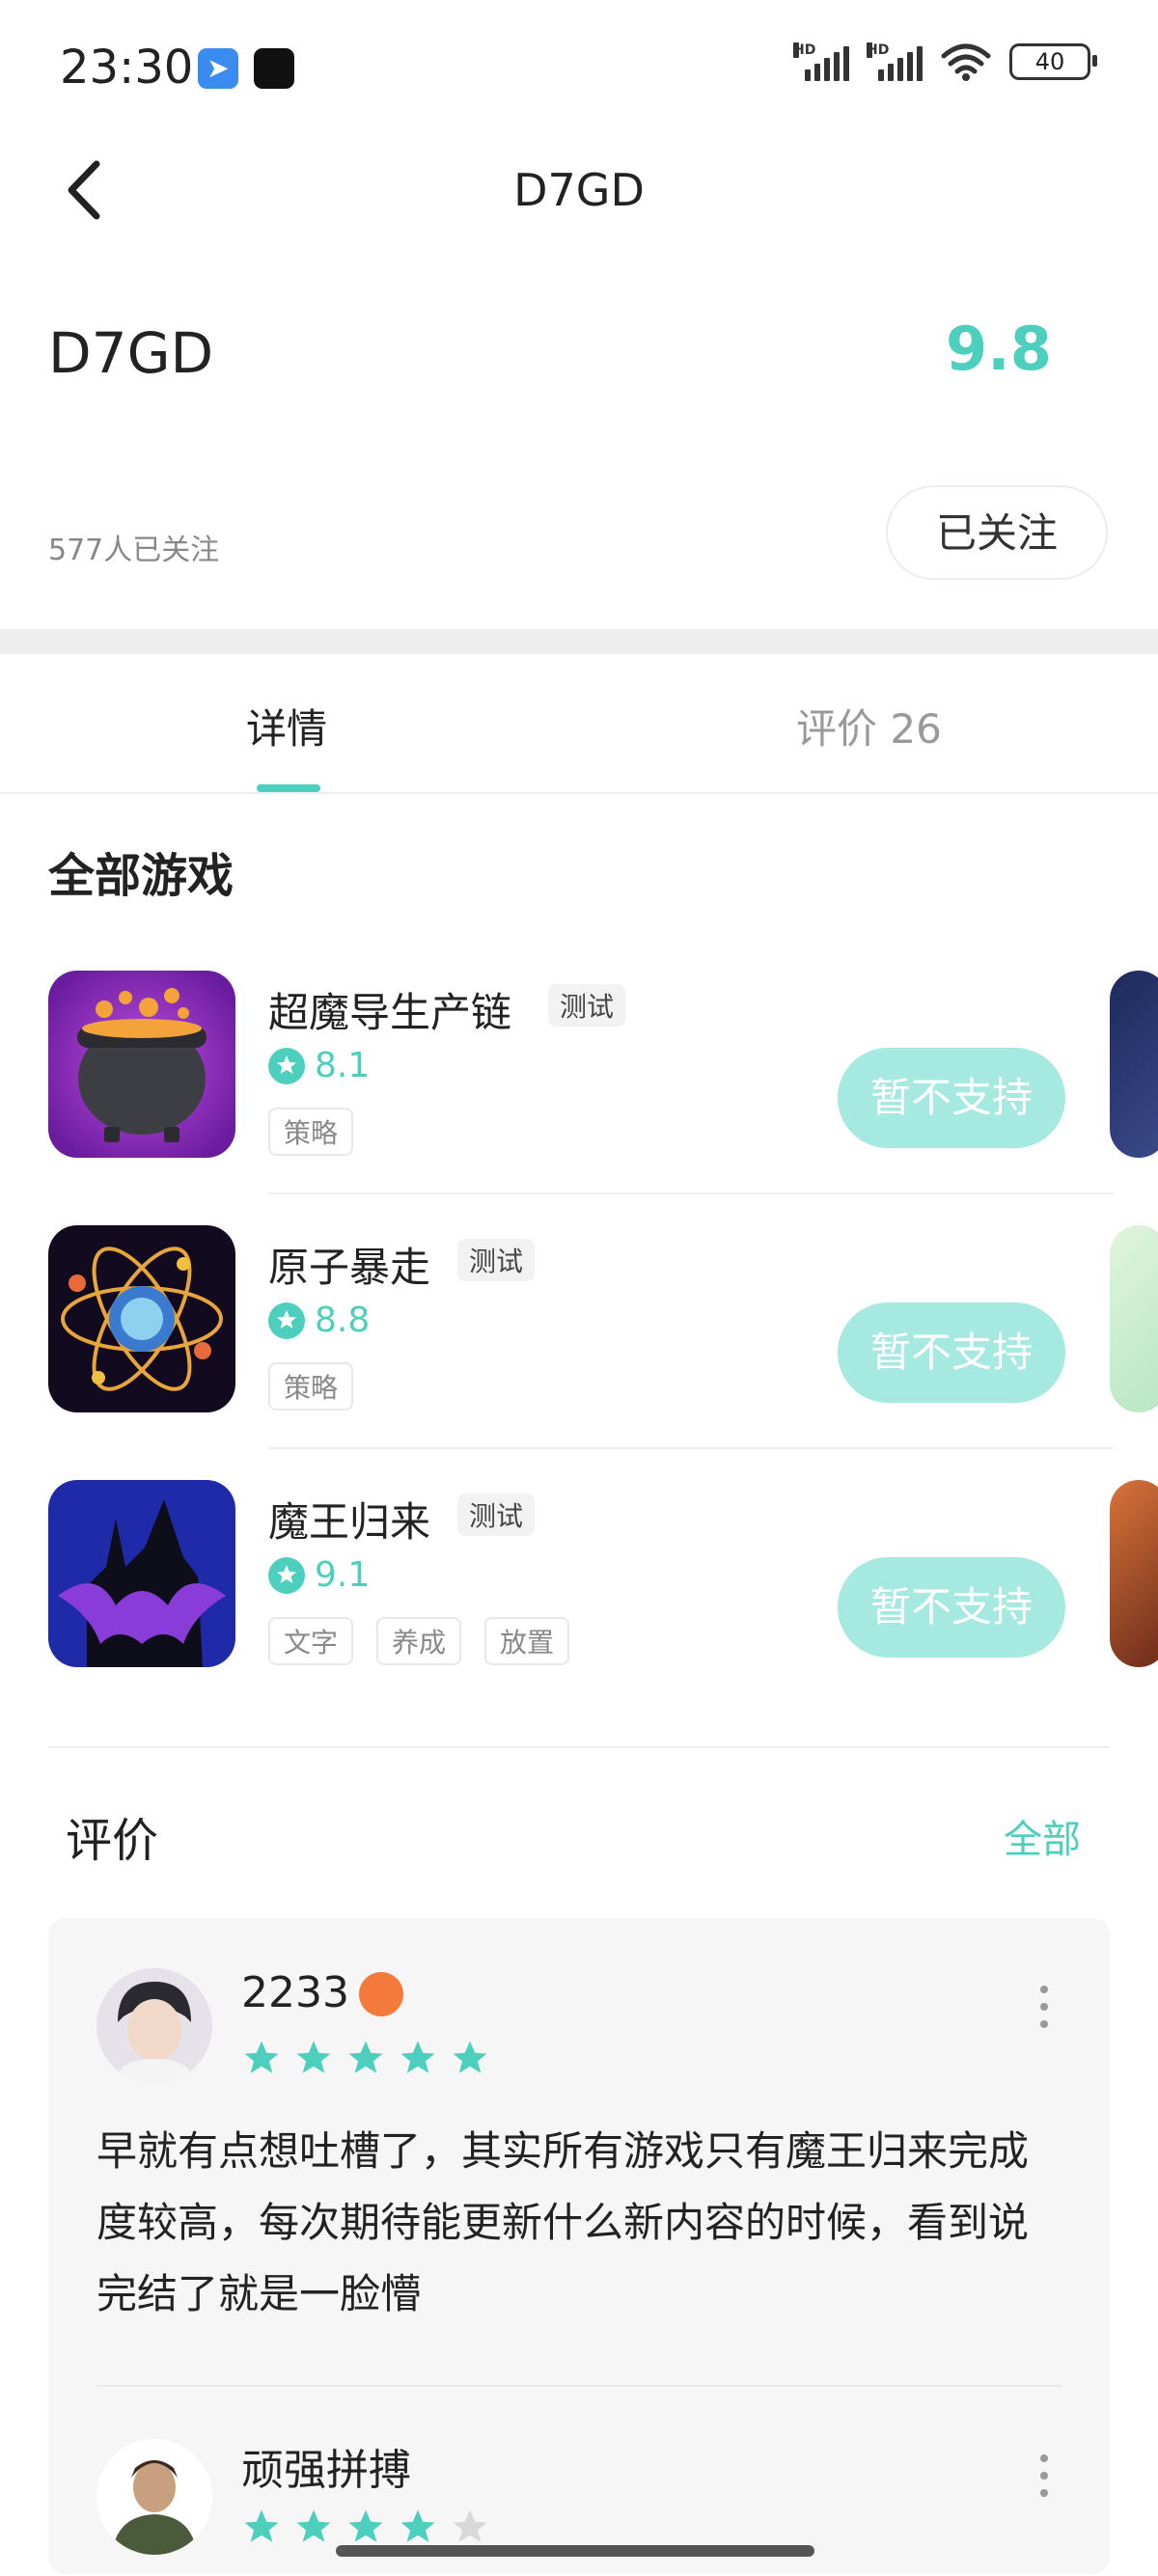  What do you see at coordinates (343, 1575) in the screenshot?
I see `rating-value: 9.1` at bounding box center [343, 1575].